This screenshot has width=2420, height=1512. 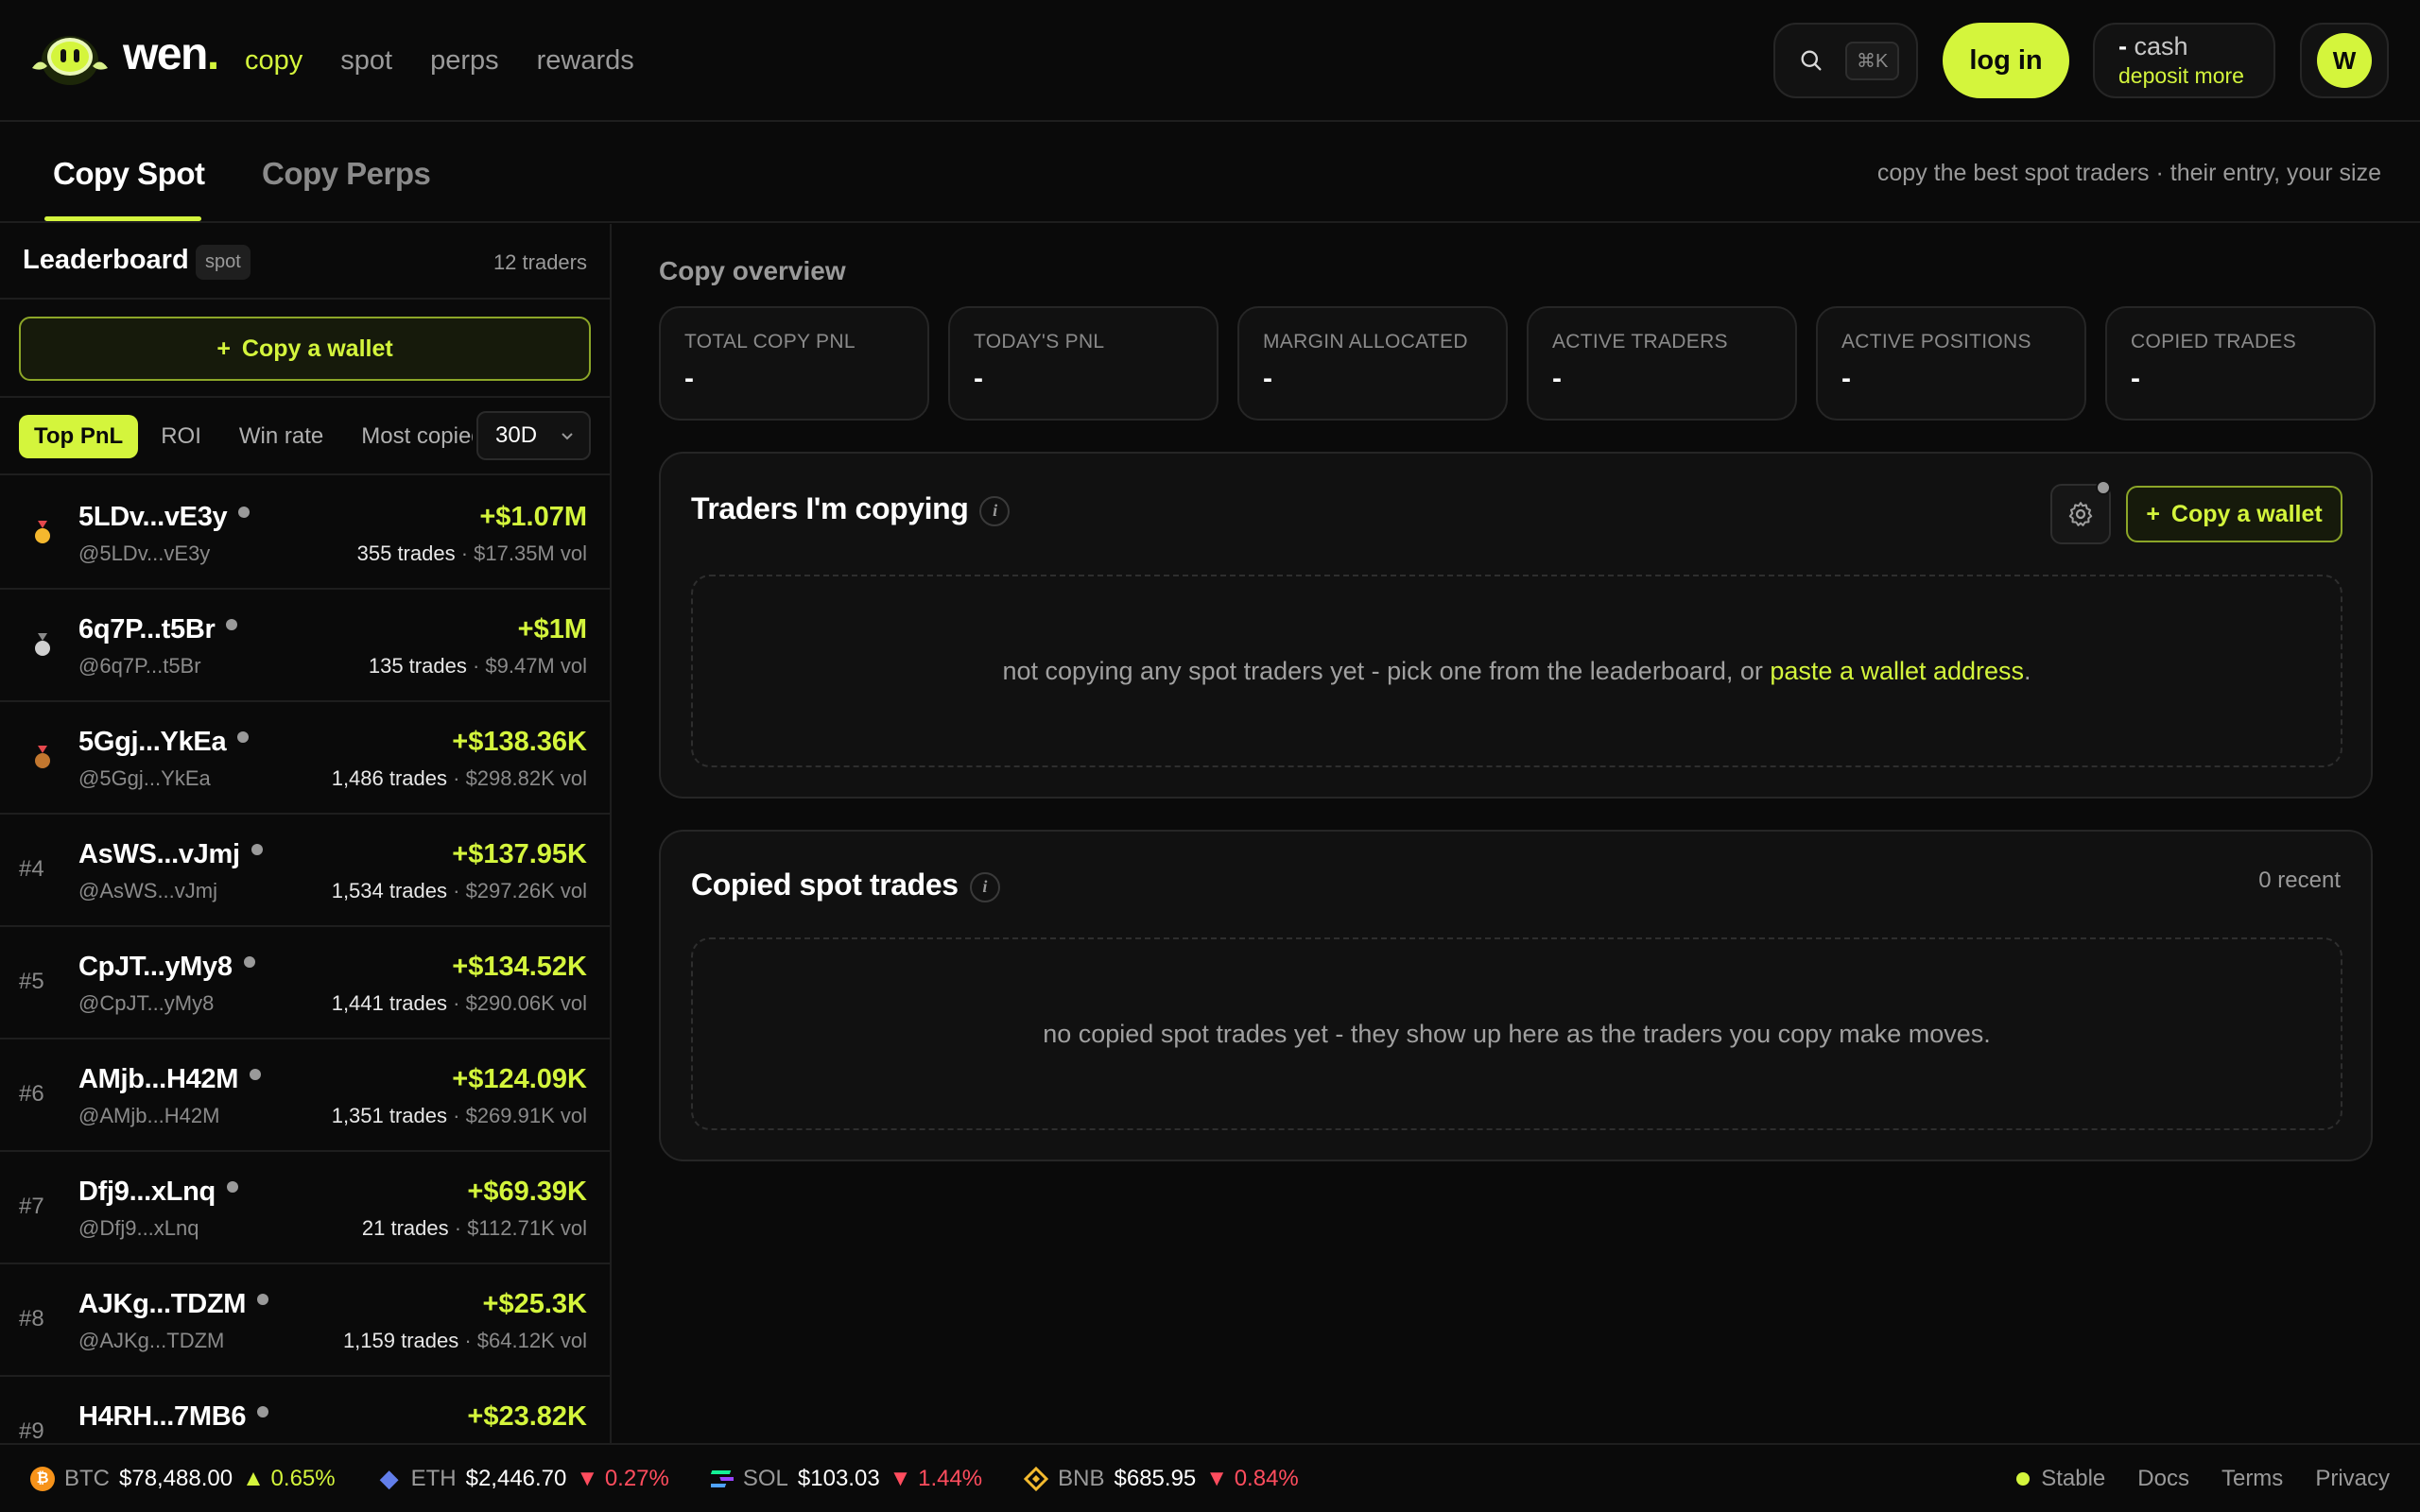 What do you see at coordinates (2060, 1479) in the screenshot?
I see `status-indicator: Stable` at bounding box center [2060, 1479].